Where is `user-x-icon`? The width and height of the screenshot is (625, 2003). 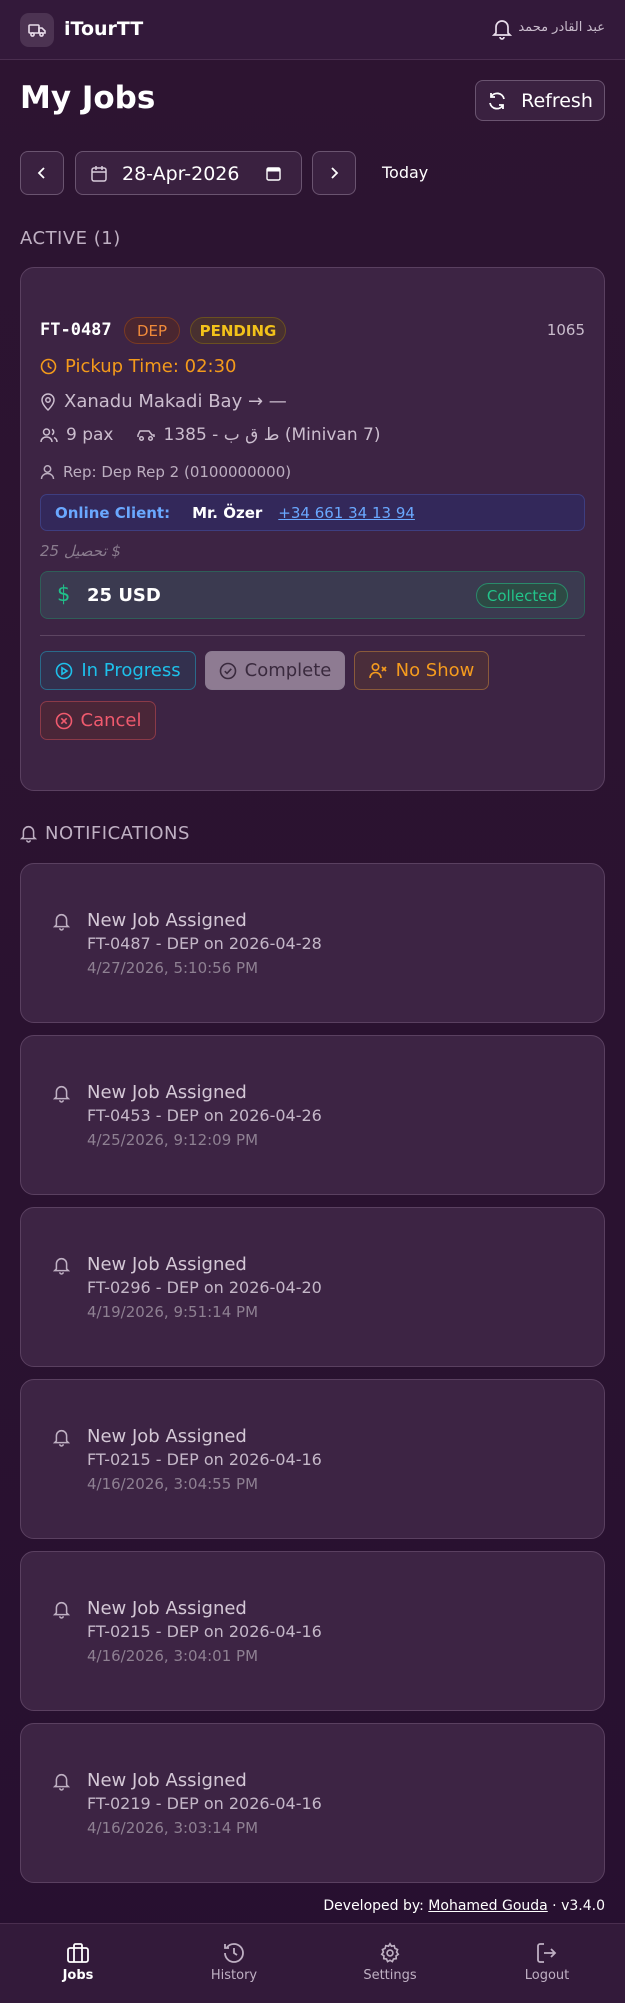
user-x-icon is located at coordinates (377, 670).